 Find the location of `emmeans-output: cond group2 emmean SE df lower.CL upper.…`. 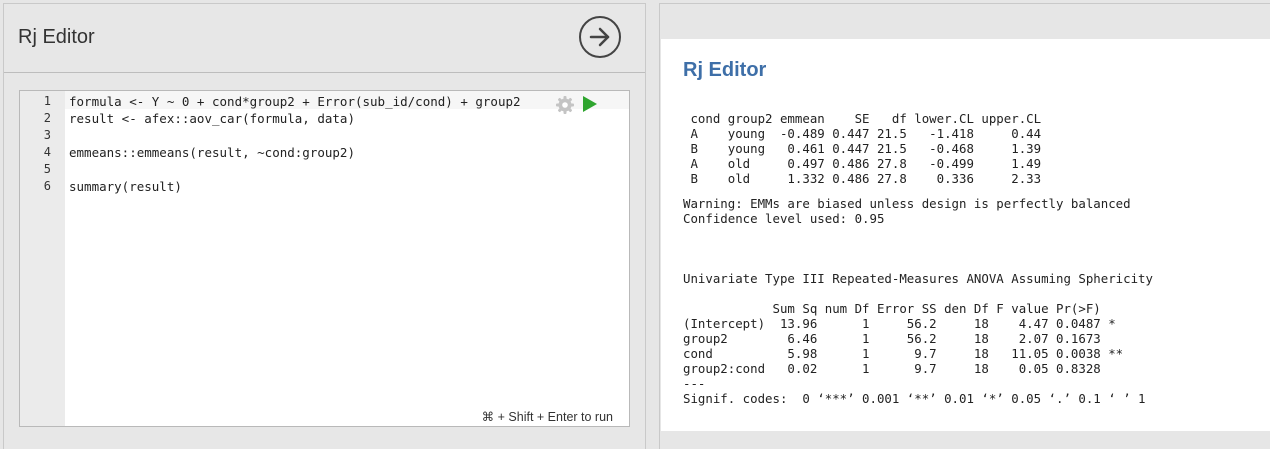

emmeans-output: cond group2 emmean SE df lower.CL upper.… is located at coordinates (866, 148).